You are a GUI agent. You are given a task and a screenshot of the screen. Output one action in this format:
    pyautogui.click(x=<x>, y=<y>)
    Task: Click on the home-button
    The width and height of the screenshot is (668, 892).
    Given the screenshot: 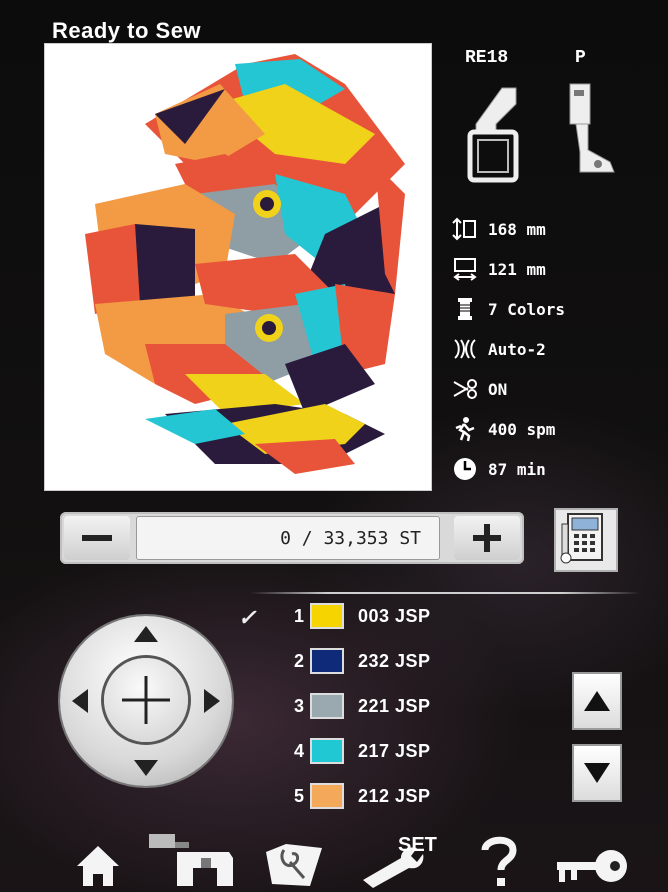 What is the action you would take?
    pyautogui.click(x=98, y=849)
    